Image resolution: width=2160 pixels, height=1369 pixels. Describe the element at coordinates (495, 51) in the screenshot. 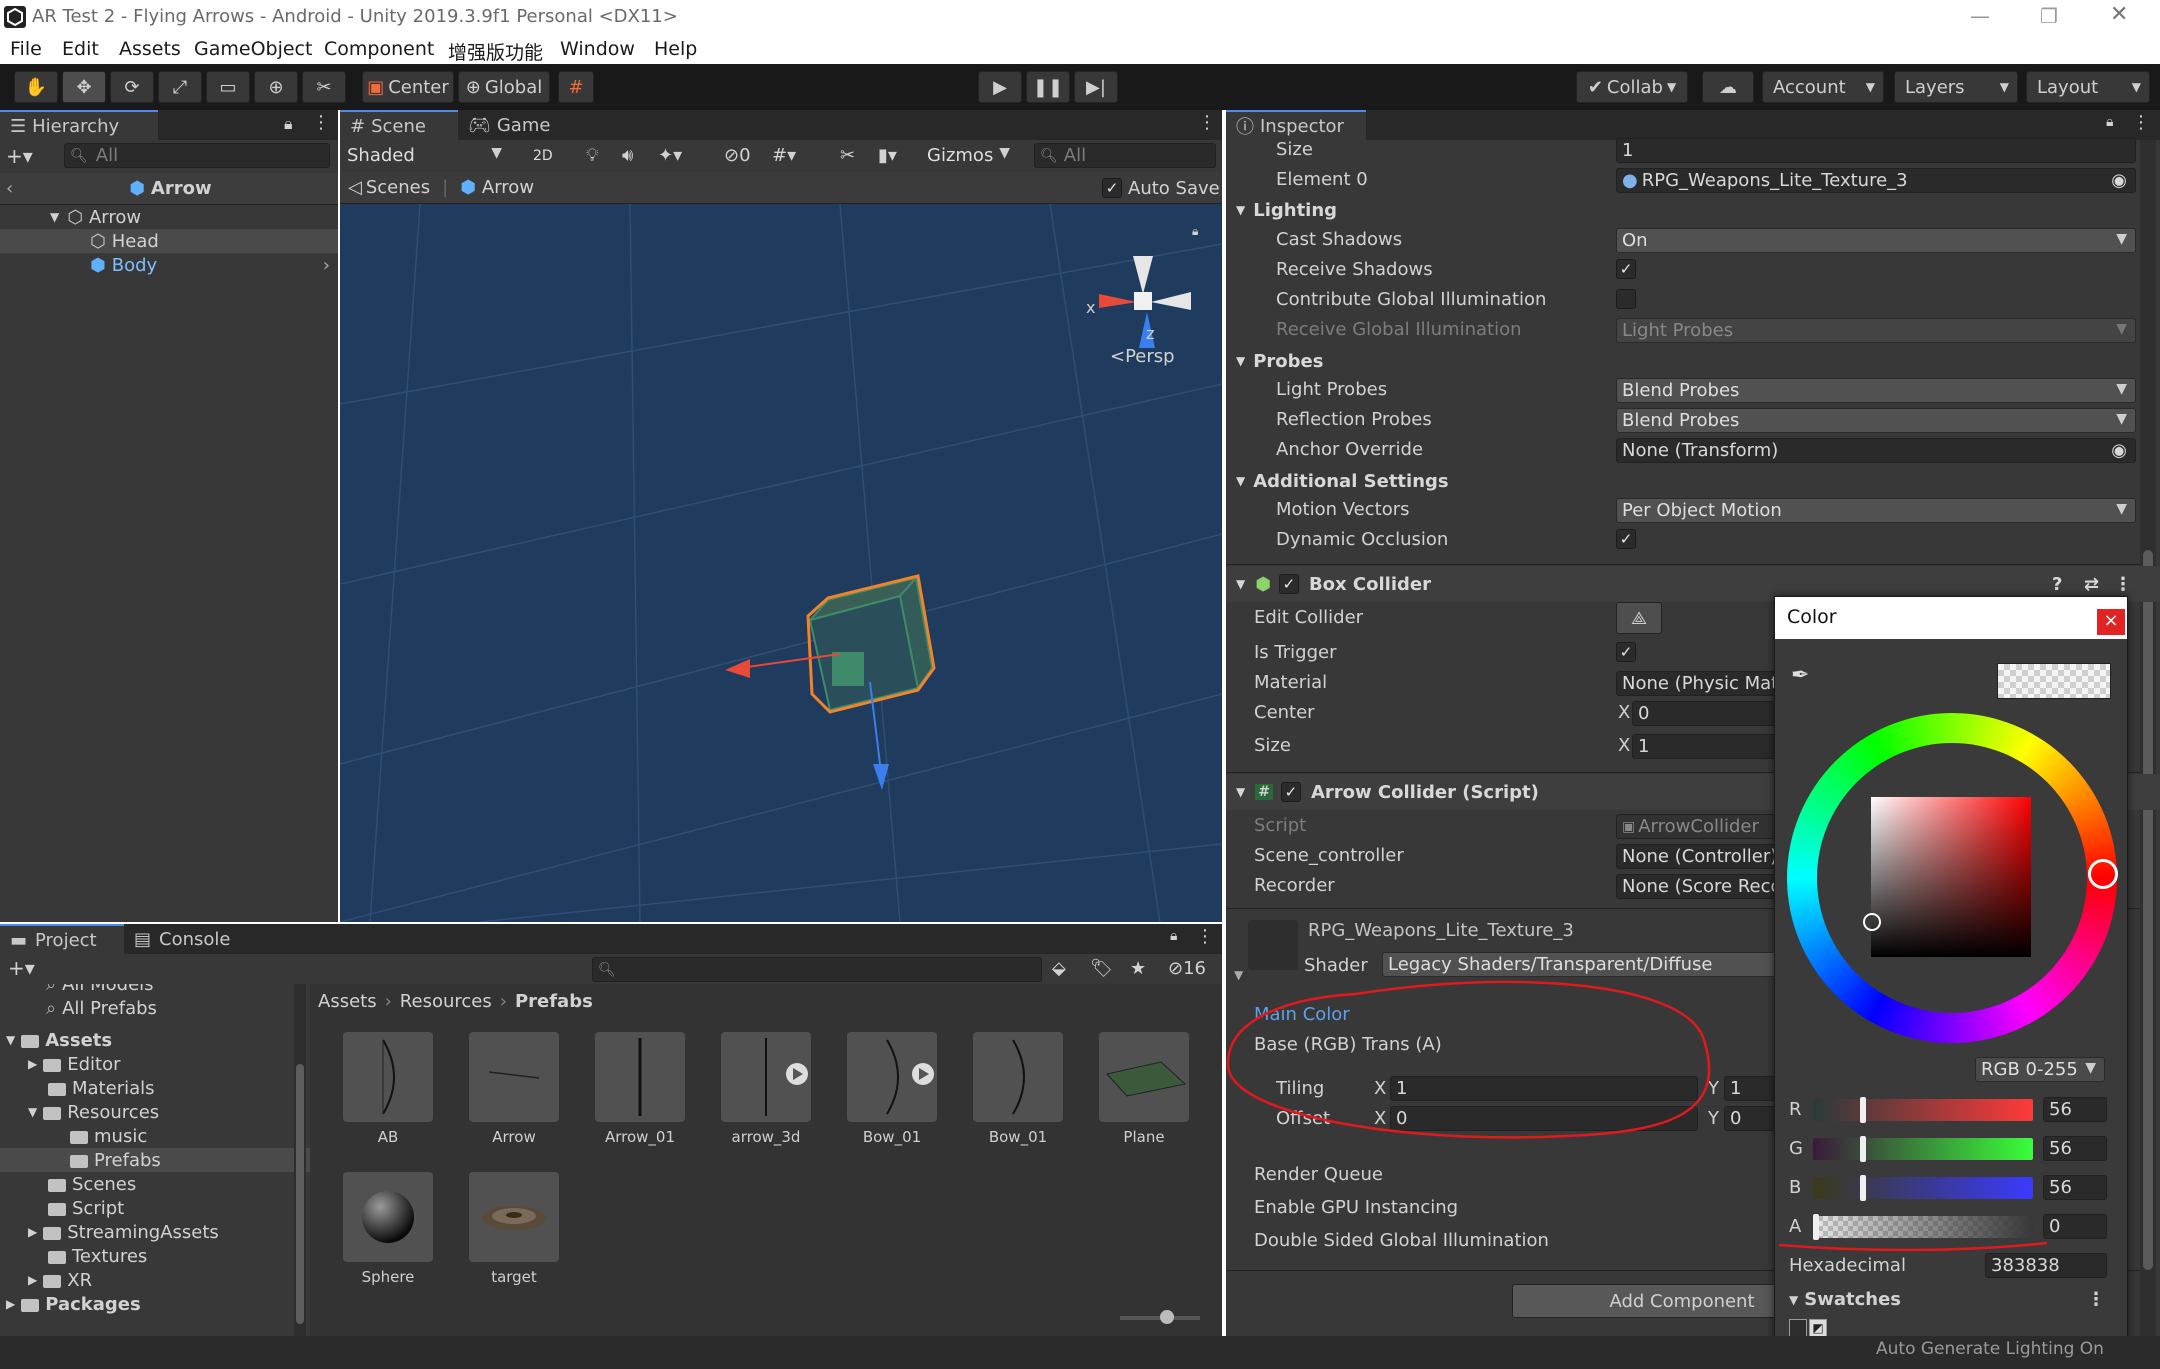

I see `menu-enhanced: 增强版功能` at that location.